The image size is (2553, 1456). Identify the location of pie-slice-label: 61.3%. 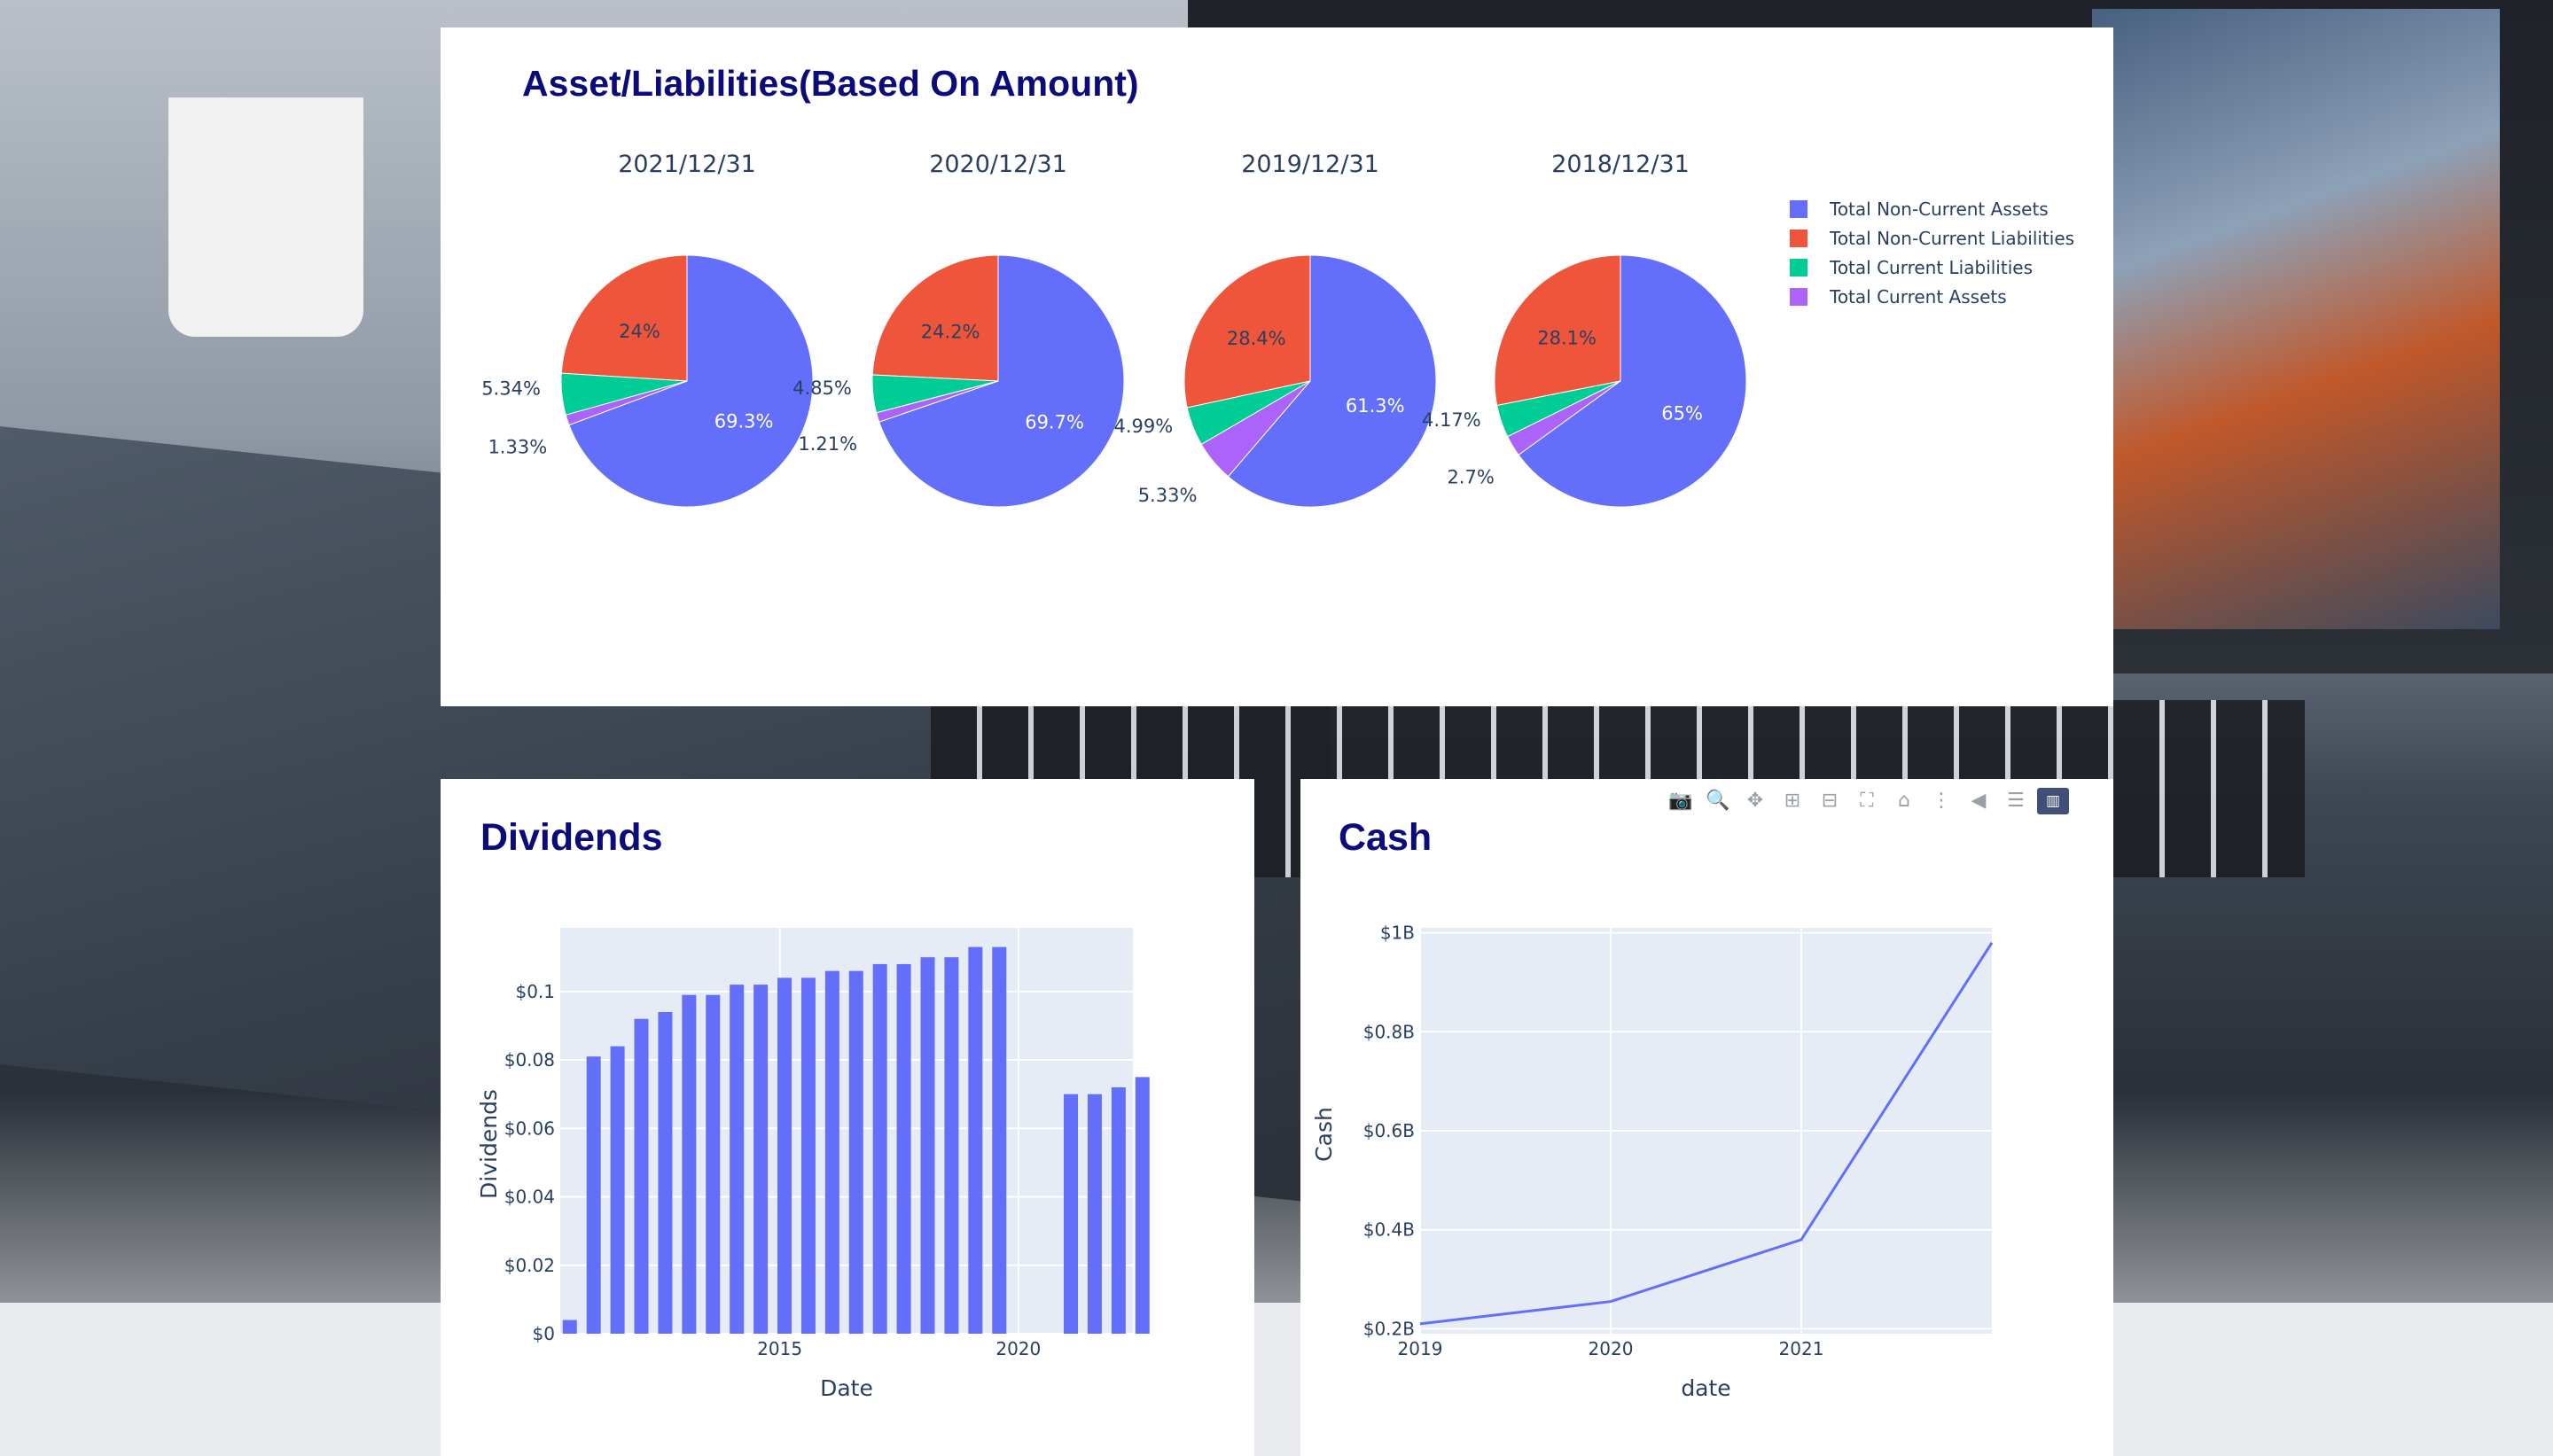
(1375, 406).